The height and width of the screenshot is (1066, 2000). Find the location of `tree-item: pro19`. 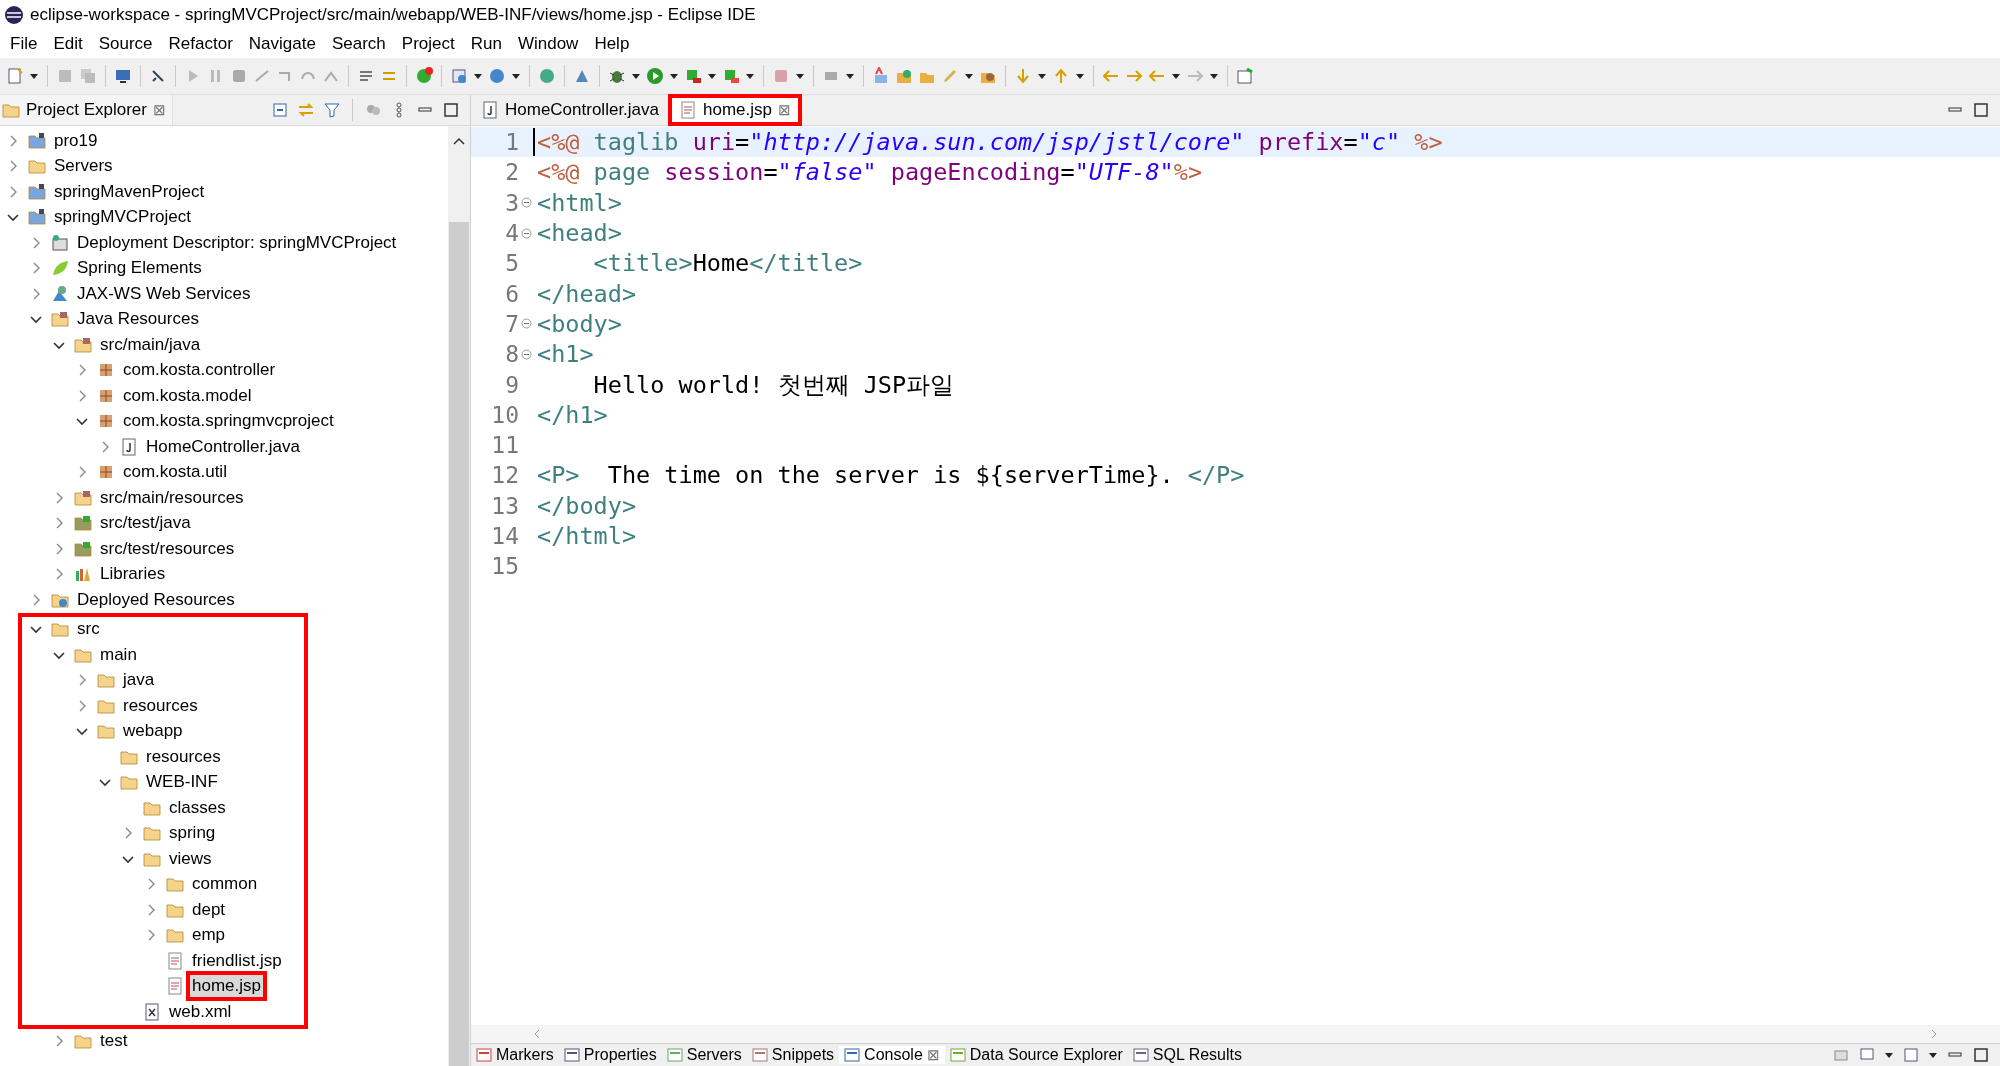

tree-item: pro19 is located at coordinates (76, 140).